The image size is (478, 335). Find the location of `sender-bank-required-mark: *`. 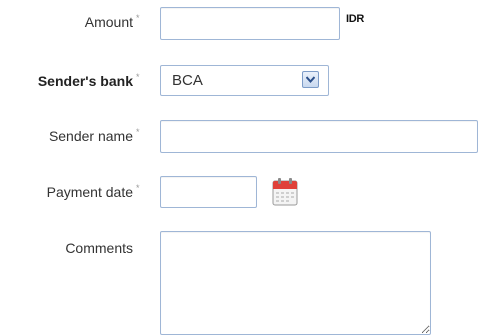

sender-bank-required-mark: * is located at coordinates (138, 77).